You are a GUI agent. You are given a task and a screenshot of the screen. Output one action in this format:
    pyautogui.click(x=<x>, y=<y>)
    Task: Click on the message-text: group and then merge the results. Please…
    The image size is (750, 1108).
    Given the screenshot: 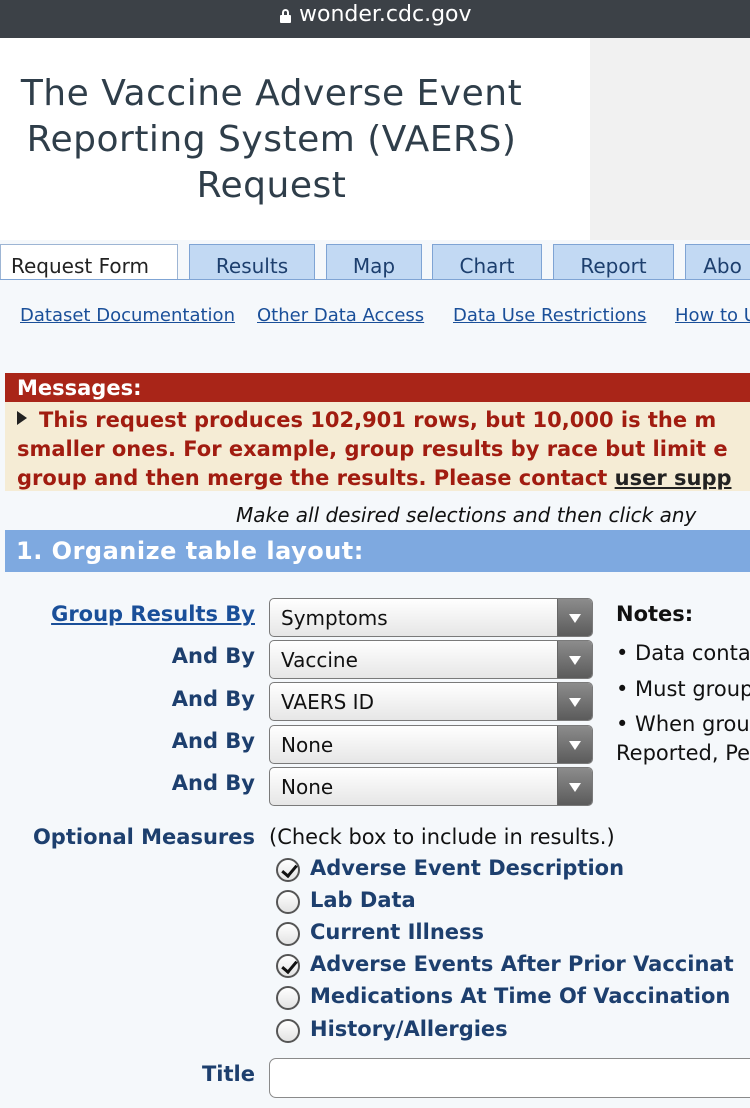 What is the action you would take?
    pyautogui.click(x=316, y=478)
    